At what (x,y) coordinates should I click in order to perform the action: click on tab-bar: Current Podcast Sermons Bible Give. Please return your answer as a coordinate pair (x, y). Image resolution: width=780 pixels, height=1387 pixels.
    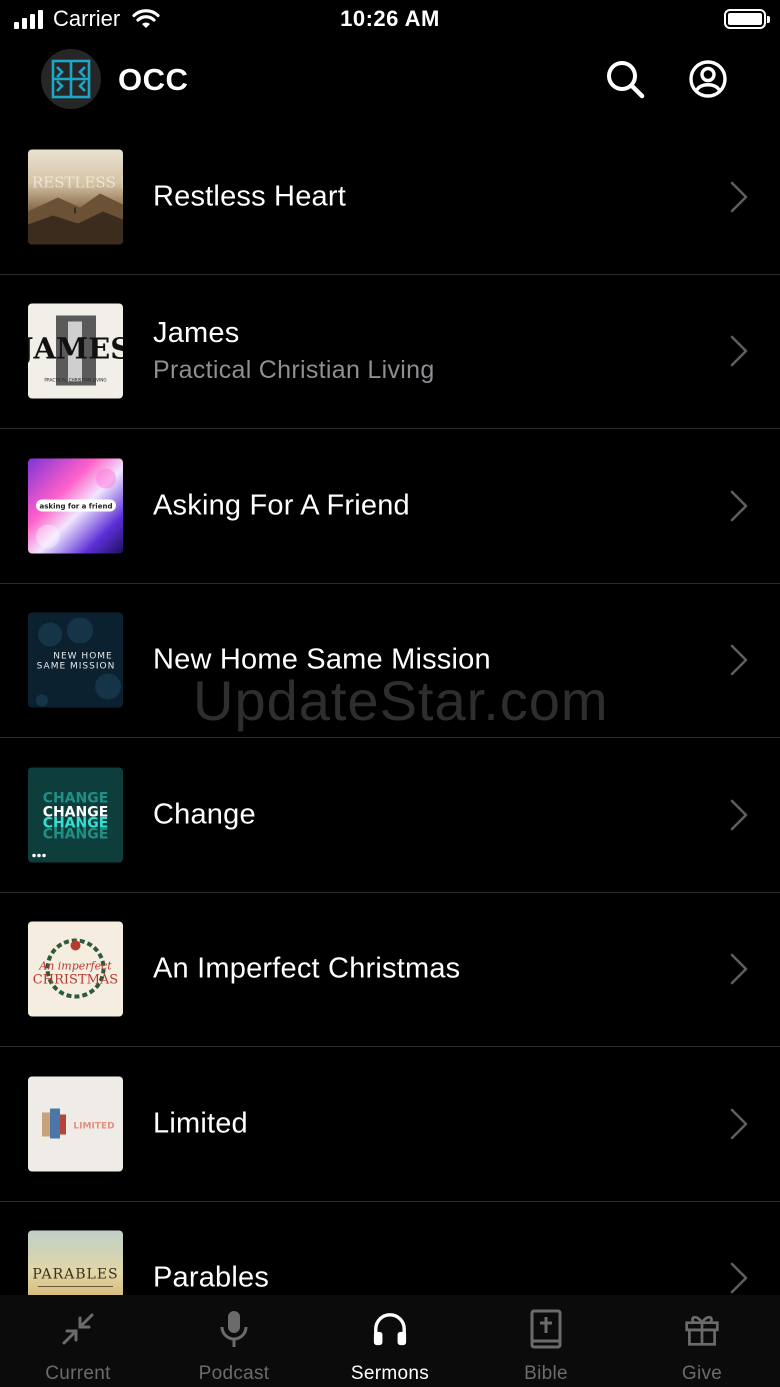
    Looking at the image, I should click on (390, 1341).